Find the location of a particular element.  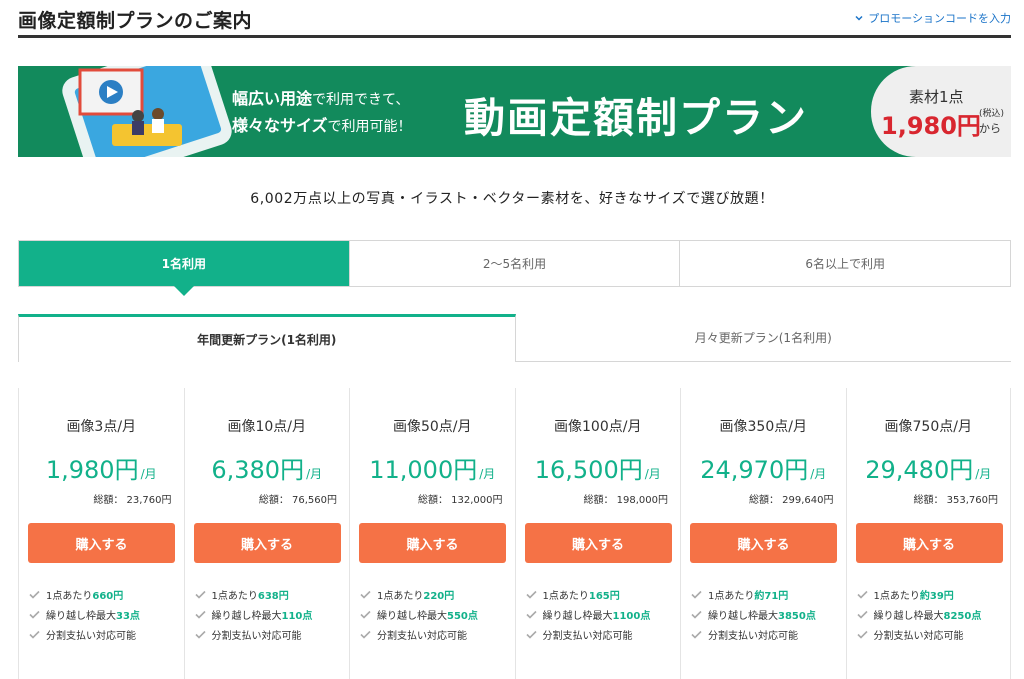

feature-value: 110点 is located at coordinates (297, 616).